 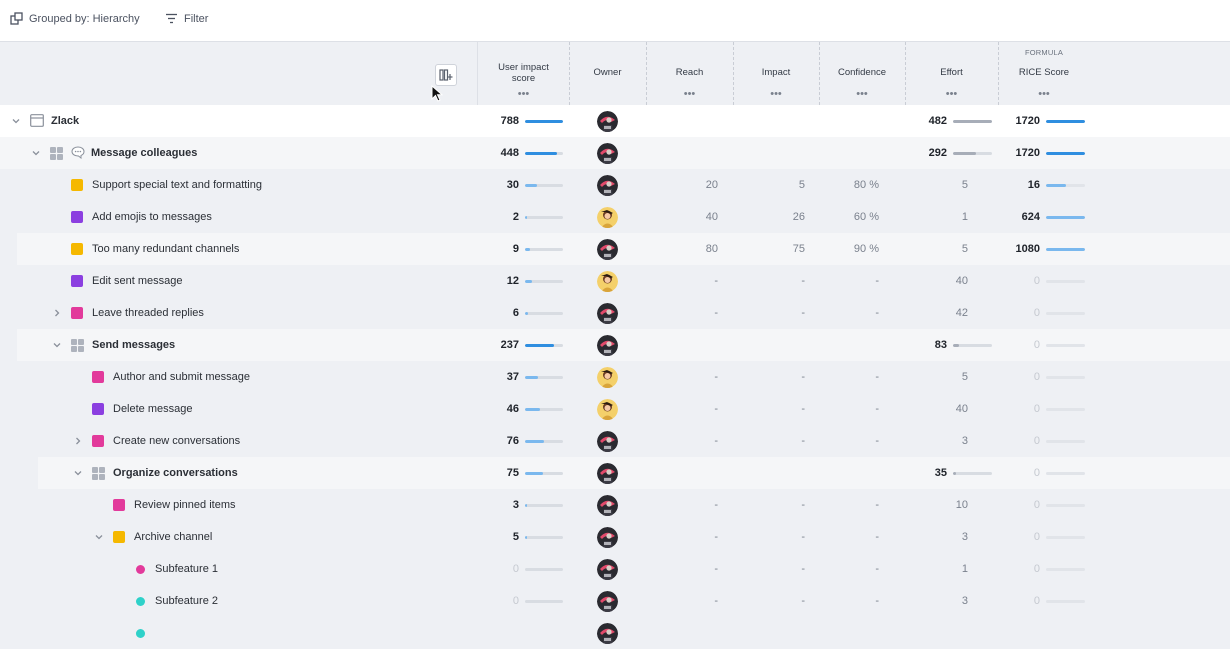 I want to click on table-row: Archive channel 5- - -3 0, so click(x=615, y=537).